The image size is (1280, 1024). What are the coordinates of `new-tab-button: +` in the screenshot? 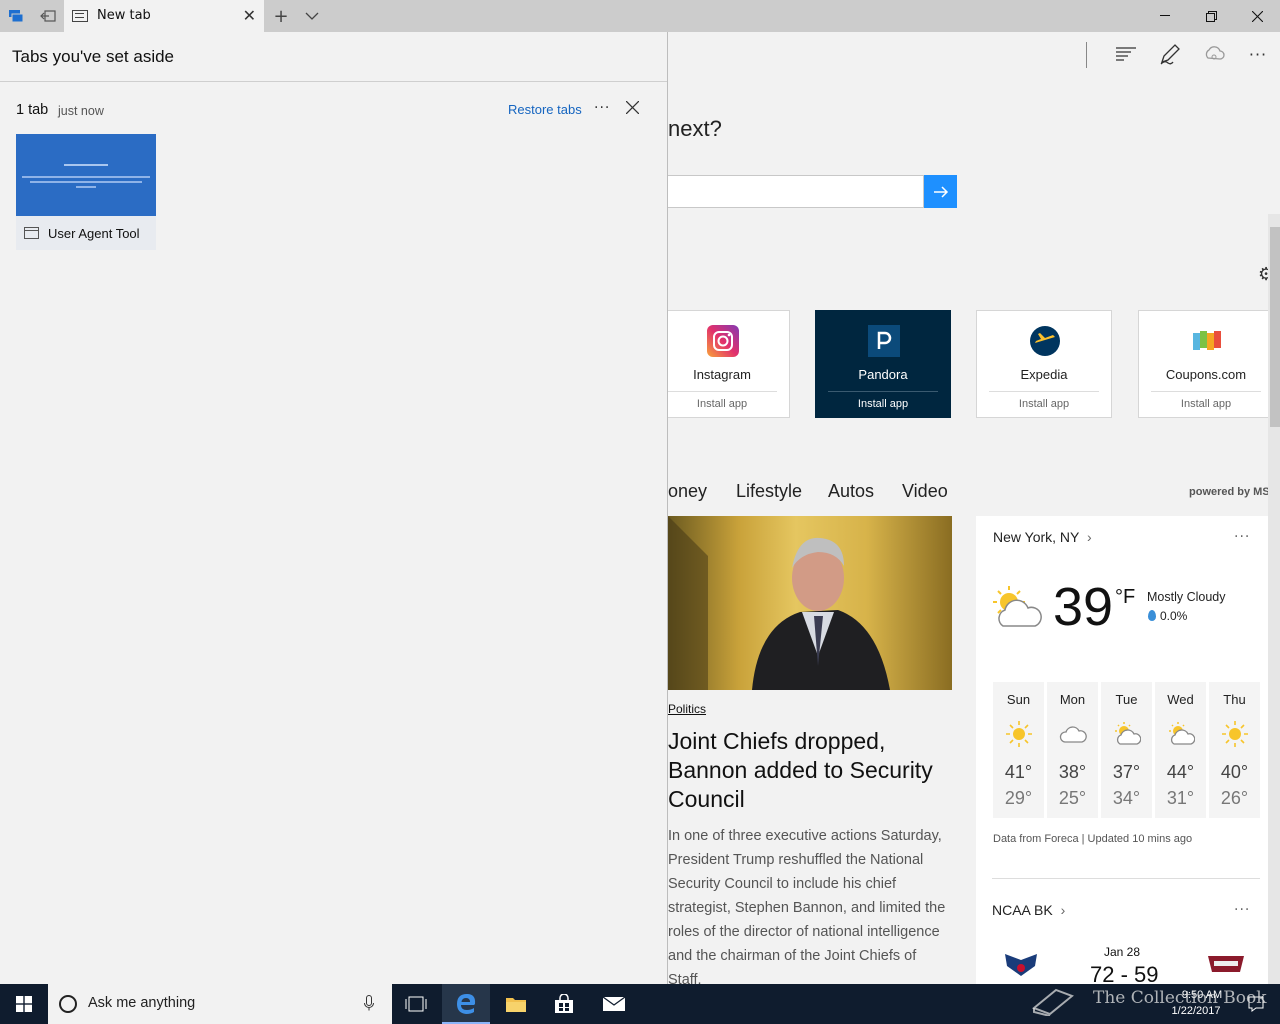 It's located at (281, 16).